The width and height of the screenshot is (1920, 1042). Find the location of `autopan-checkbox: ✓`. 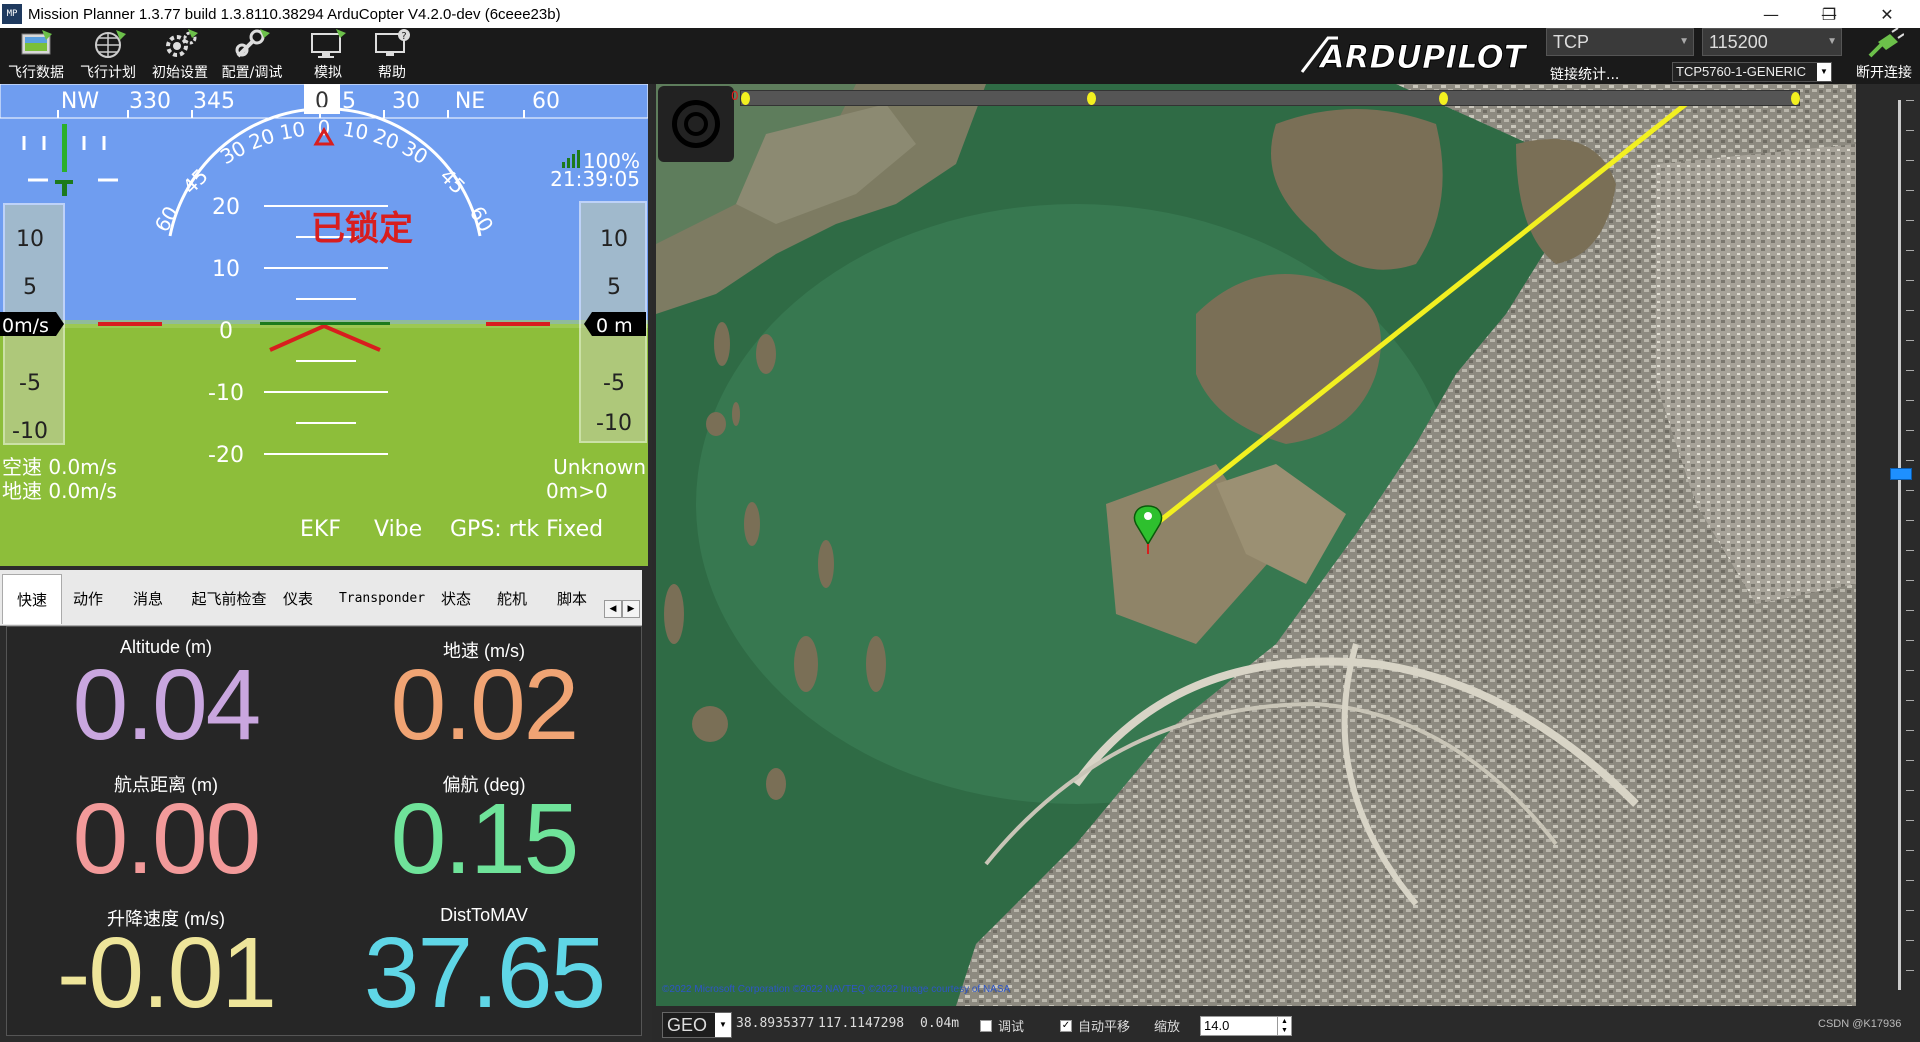

autopan-checkbox: ✓ is located at coordinates (1066, 1026).